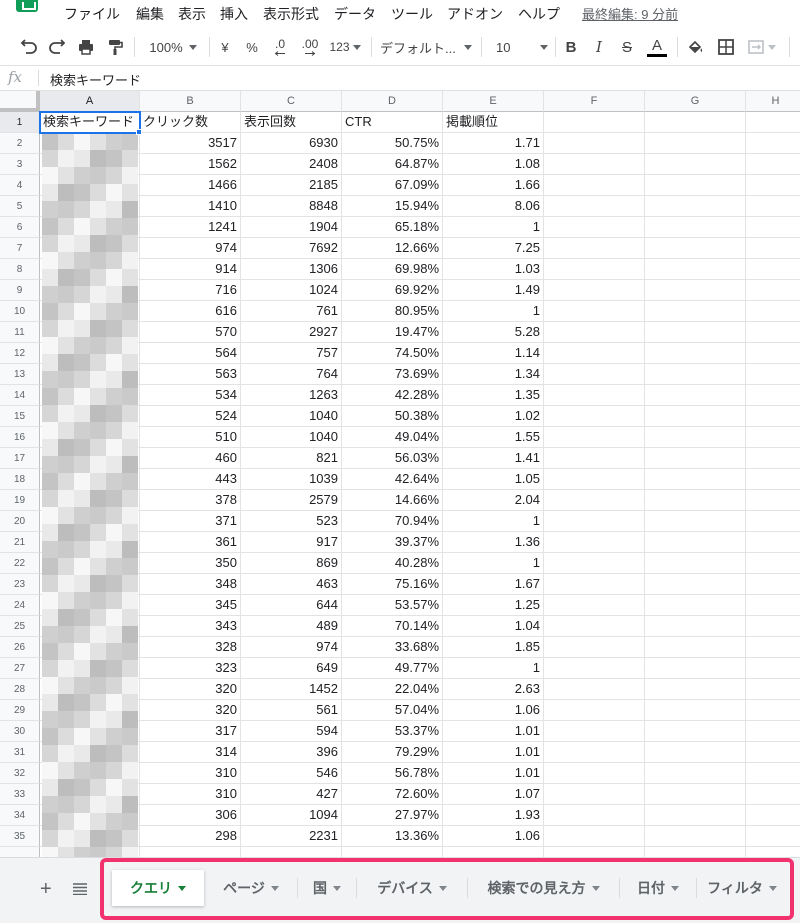 The image size is (800, 923). Describe the element at coordinates (291, 374) in the screenshot. I see `table-cell: 764` at that location.